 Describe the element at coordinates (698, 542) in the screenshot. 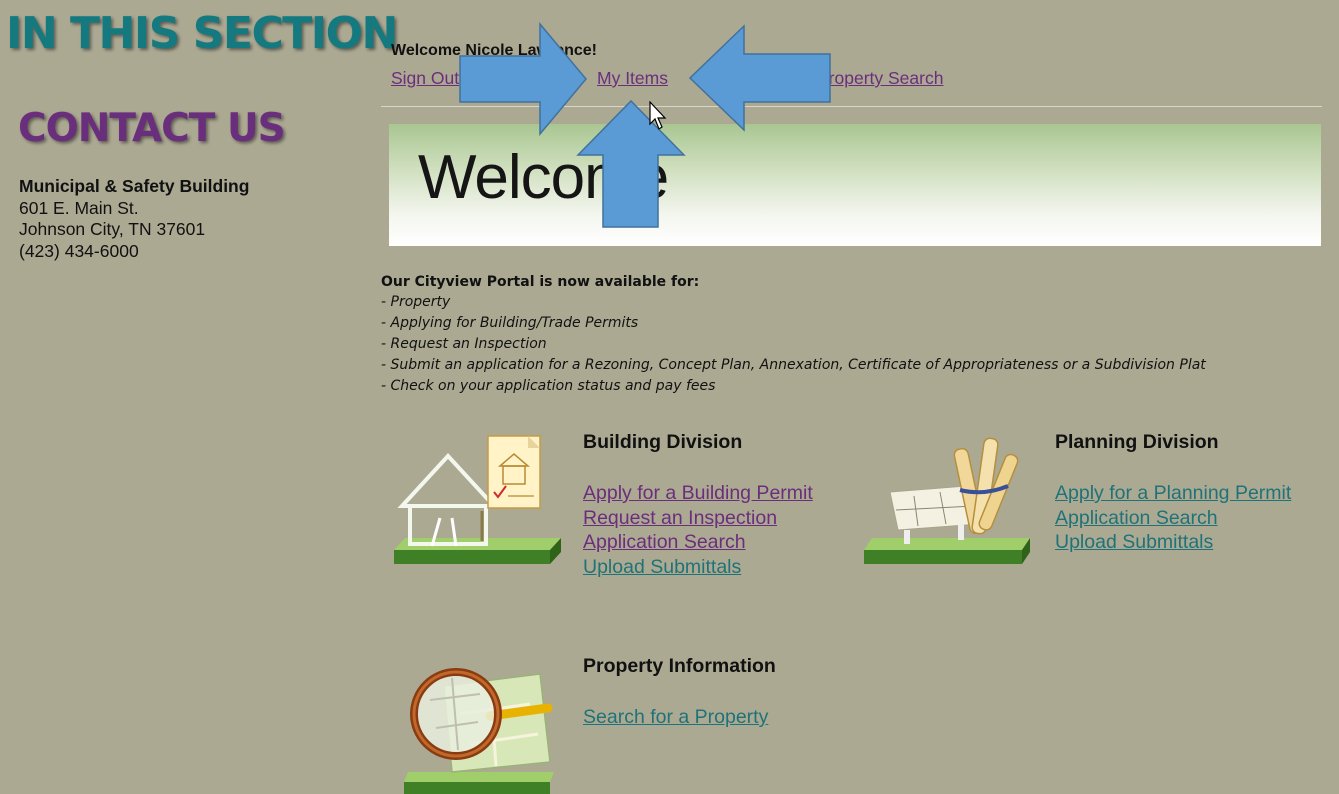

I see `building-application-search-link: Application Search` at that location.